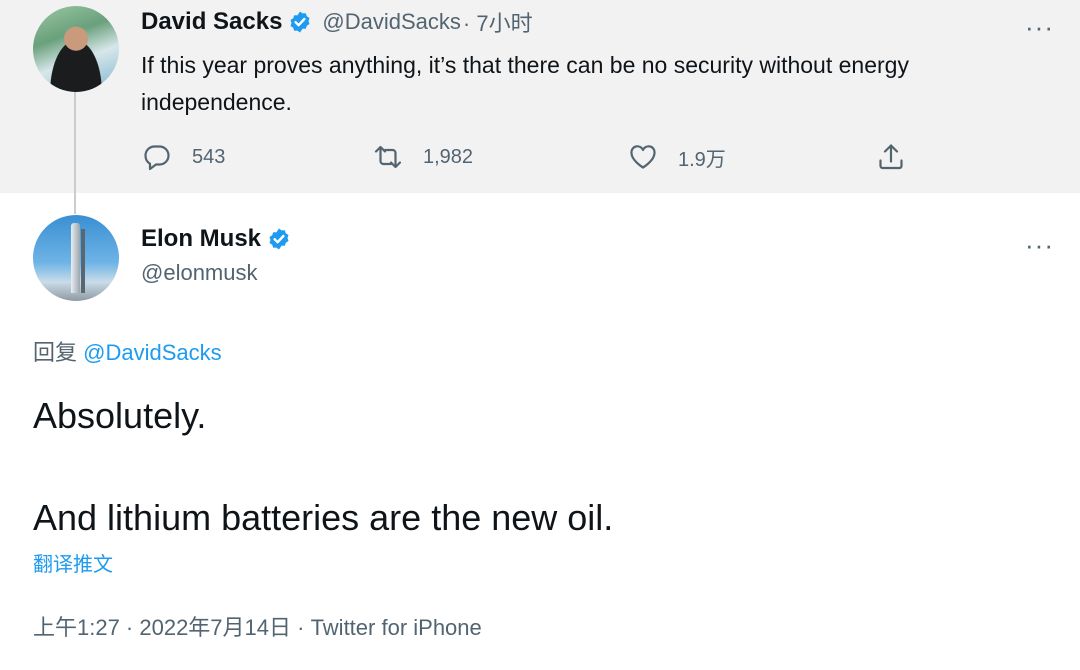 This screenshot has height=670, width=1080. What do you see at coordinates (257, 626) in the screenshot?
I see `tweet-timestamp-source: 上午1:27 · 2022年7月14日 · Twitter for iPhone` at bounding box center [257, 626].